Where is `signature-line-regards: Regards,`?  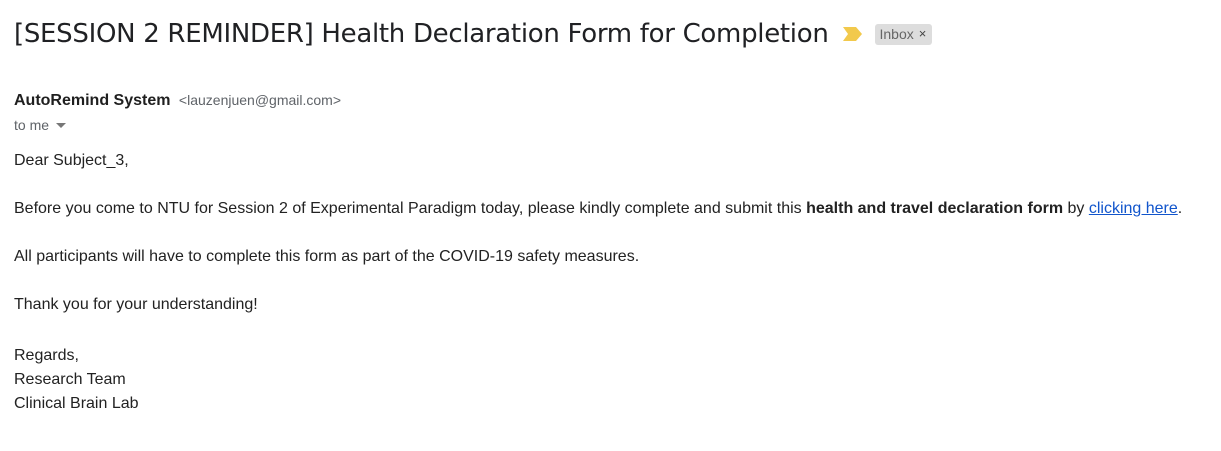
signature-line-regards: Regards, is located at coordinates (46, 355).